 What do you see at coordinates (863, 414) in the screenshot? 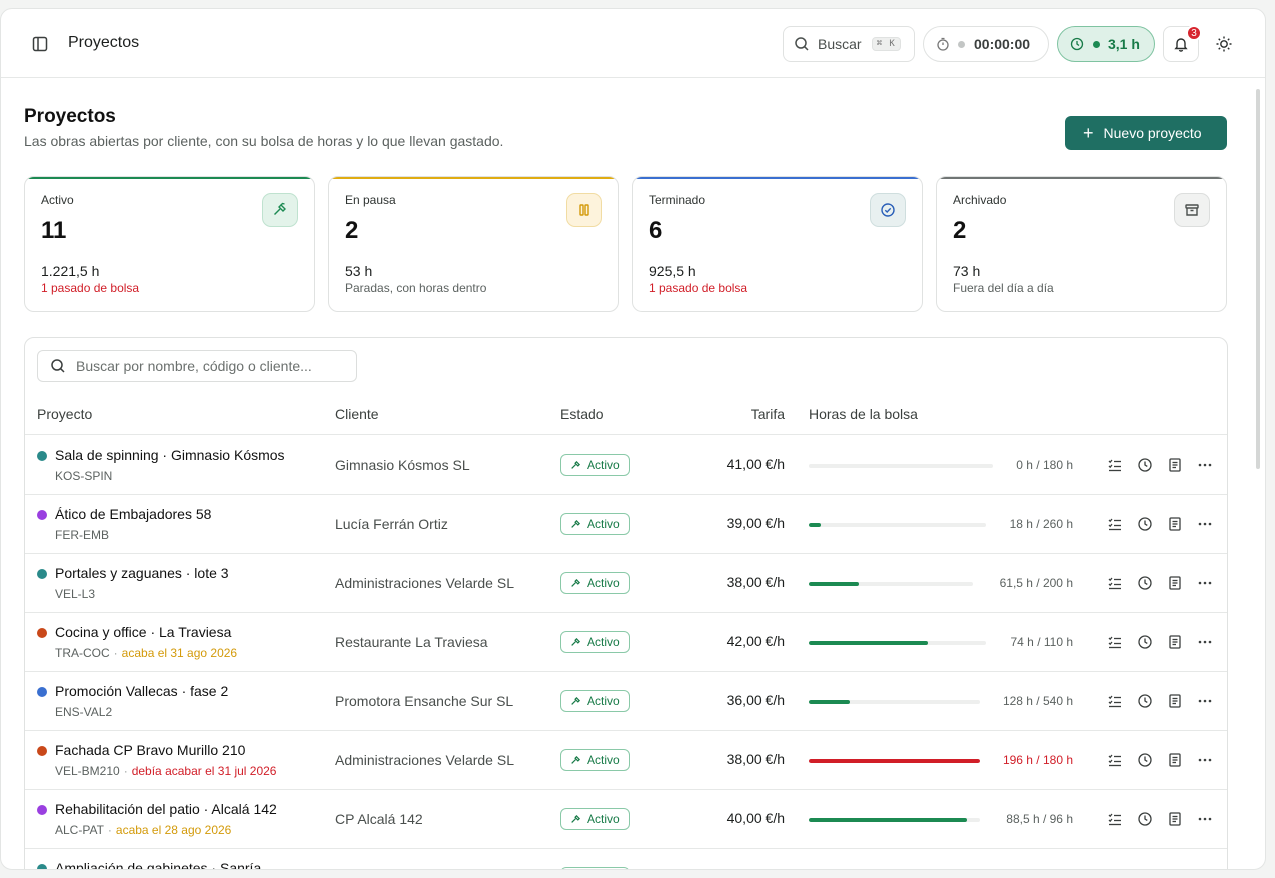
I see `column-header-hours: Horas de la bolsa` at bounding box center [863, 414].